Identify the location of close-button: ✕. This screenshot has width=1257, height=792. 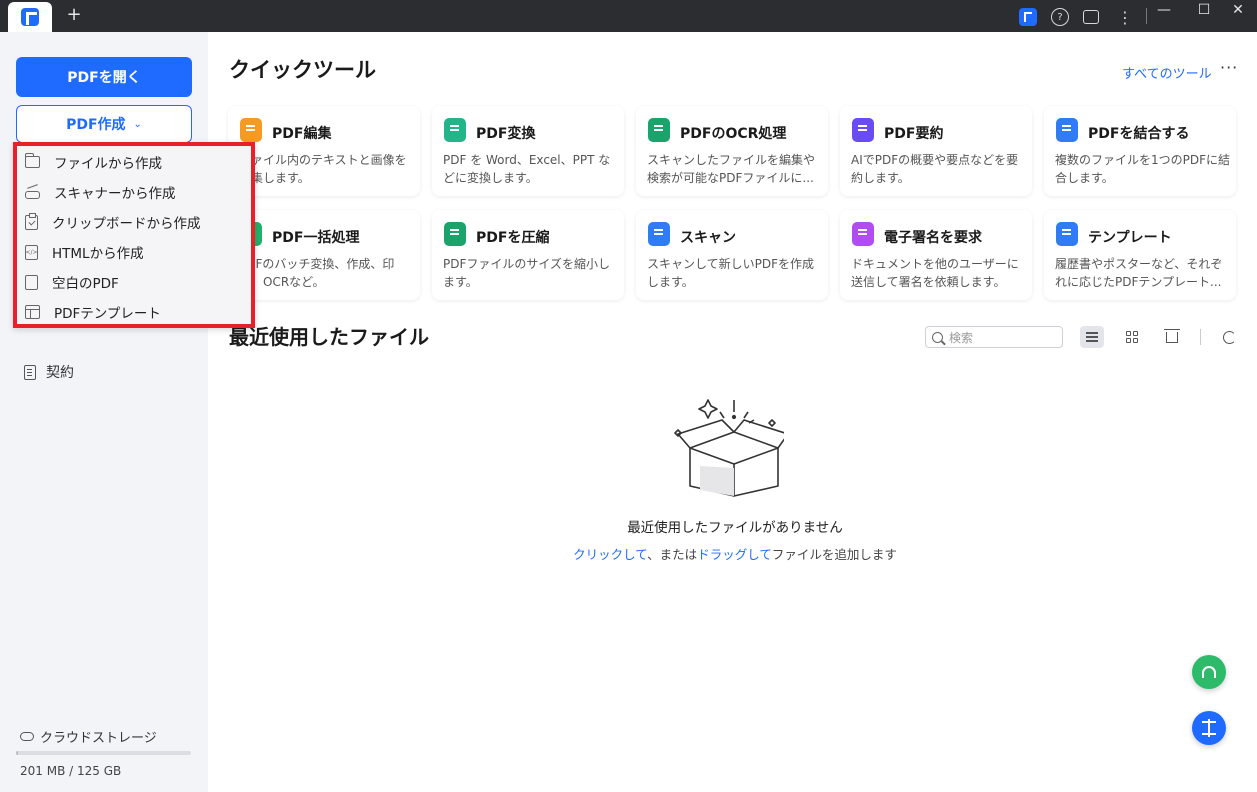
(1238, 10).